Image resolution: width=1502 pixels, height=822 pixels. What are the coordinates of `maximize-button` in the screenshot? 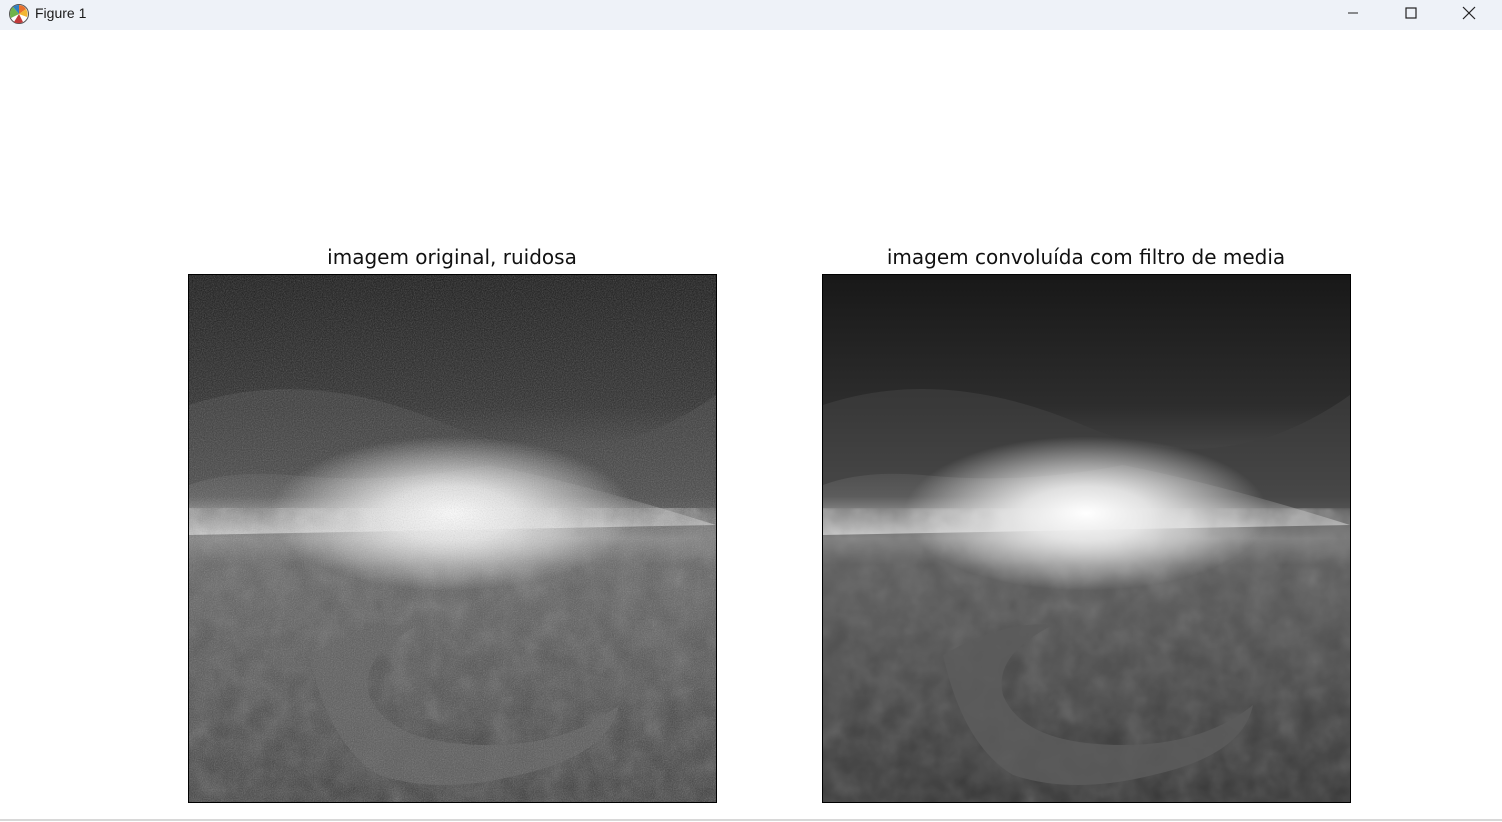 It's located at (1411, 13).